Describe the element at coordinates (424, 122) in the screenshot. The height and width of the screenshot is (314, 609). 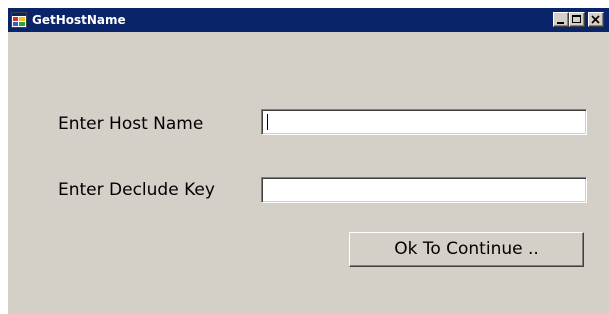
I see `host-name-input` at that location.